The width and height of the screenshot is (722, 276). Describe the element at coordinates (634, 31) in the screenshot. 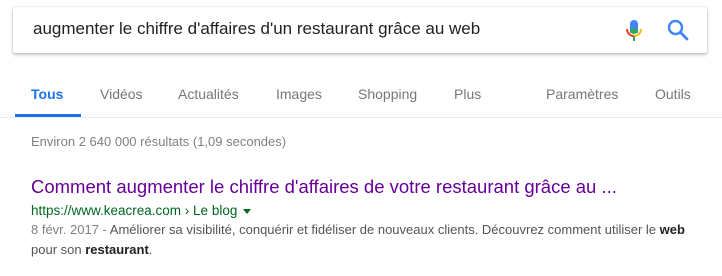

I see `mic-icon` at that location.